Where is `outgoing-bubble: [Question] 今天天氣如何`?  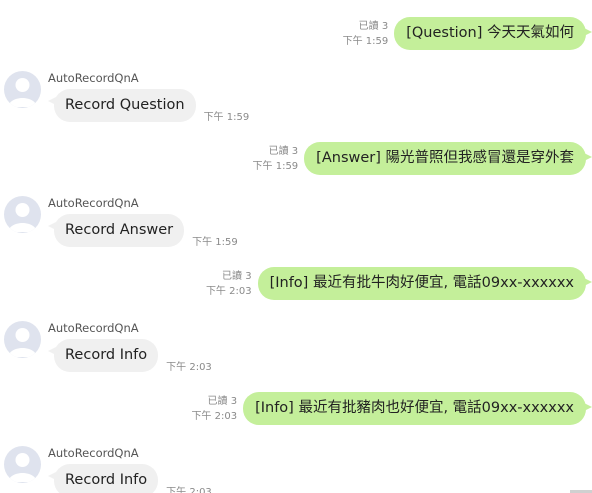 outgoing-bubble: [Question] 今天天氣如何 is located at coordinates (493, 33).